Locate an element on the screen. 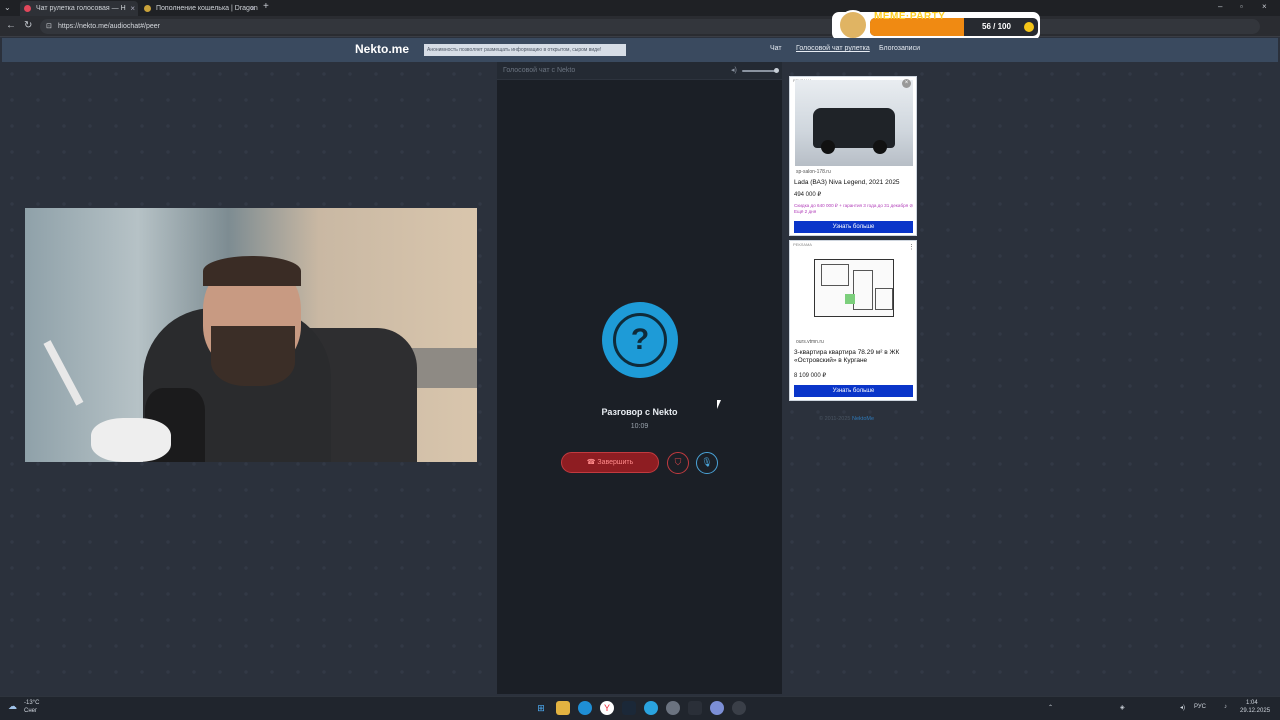  footer-copyright: © 2011-2025 is located at coordinates (835, 419).